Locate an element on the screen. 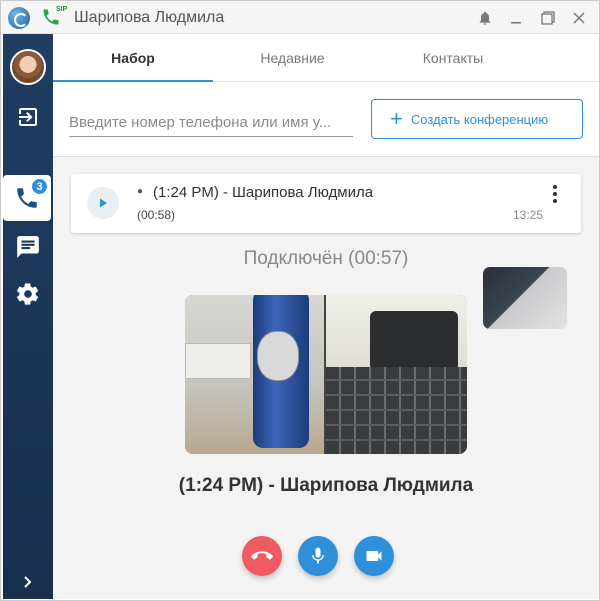  video-camera-icon is located at coordinates (374, 556).